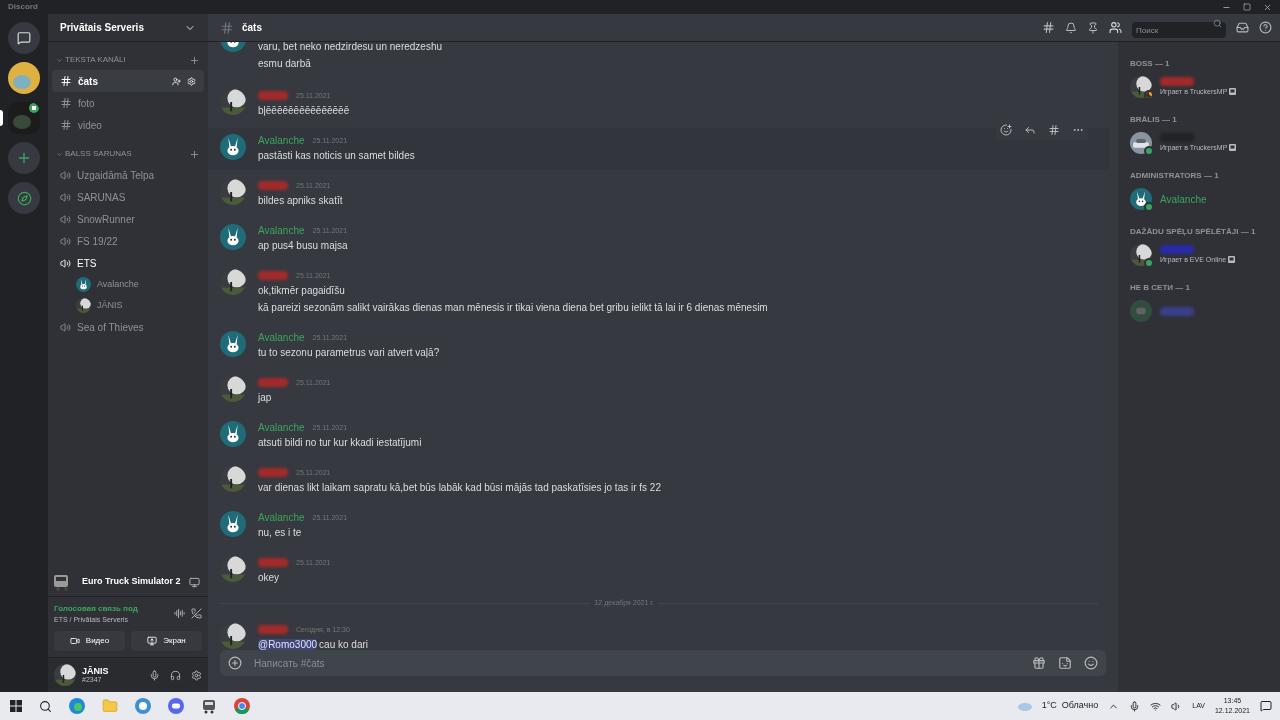 This screenshot has height=720, width=1280. I want to click on member-group-label: ADMINISTRATORS — 1, so click(1175, 176).